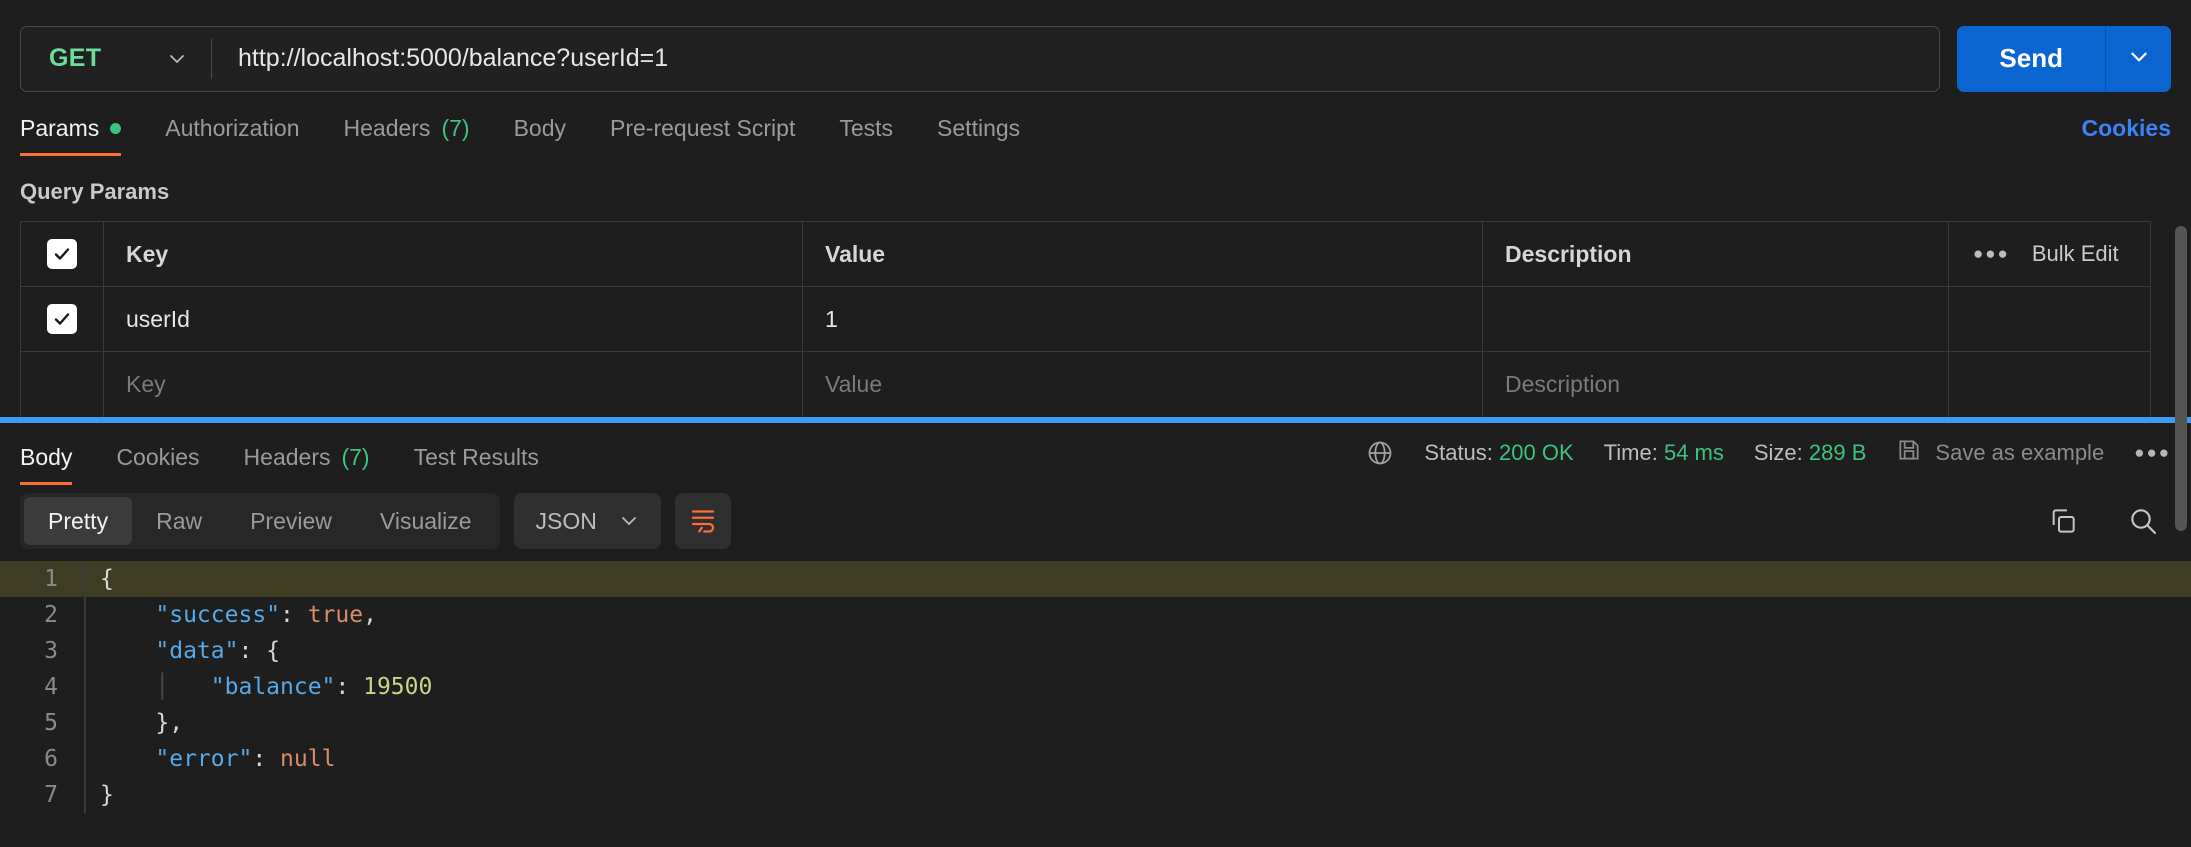 The width and height of the screenshot is (2191, 847). Describe the element at coordinates (453, 319) in the screenshot. I see `param-key-input: userId` at that location.